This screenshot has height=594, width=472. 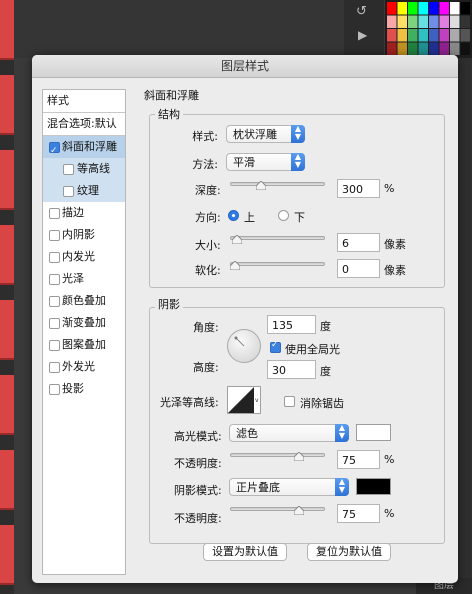 What do you see at coordinates (277, 184) in the screenshot?
I see `depth-slider-track` at bounding box center [277, 184].